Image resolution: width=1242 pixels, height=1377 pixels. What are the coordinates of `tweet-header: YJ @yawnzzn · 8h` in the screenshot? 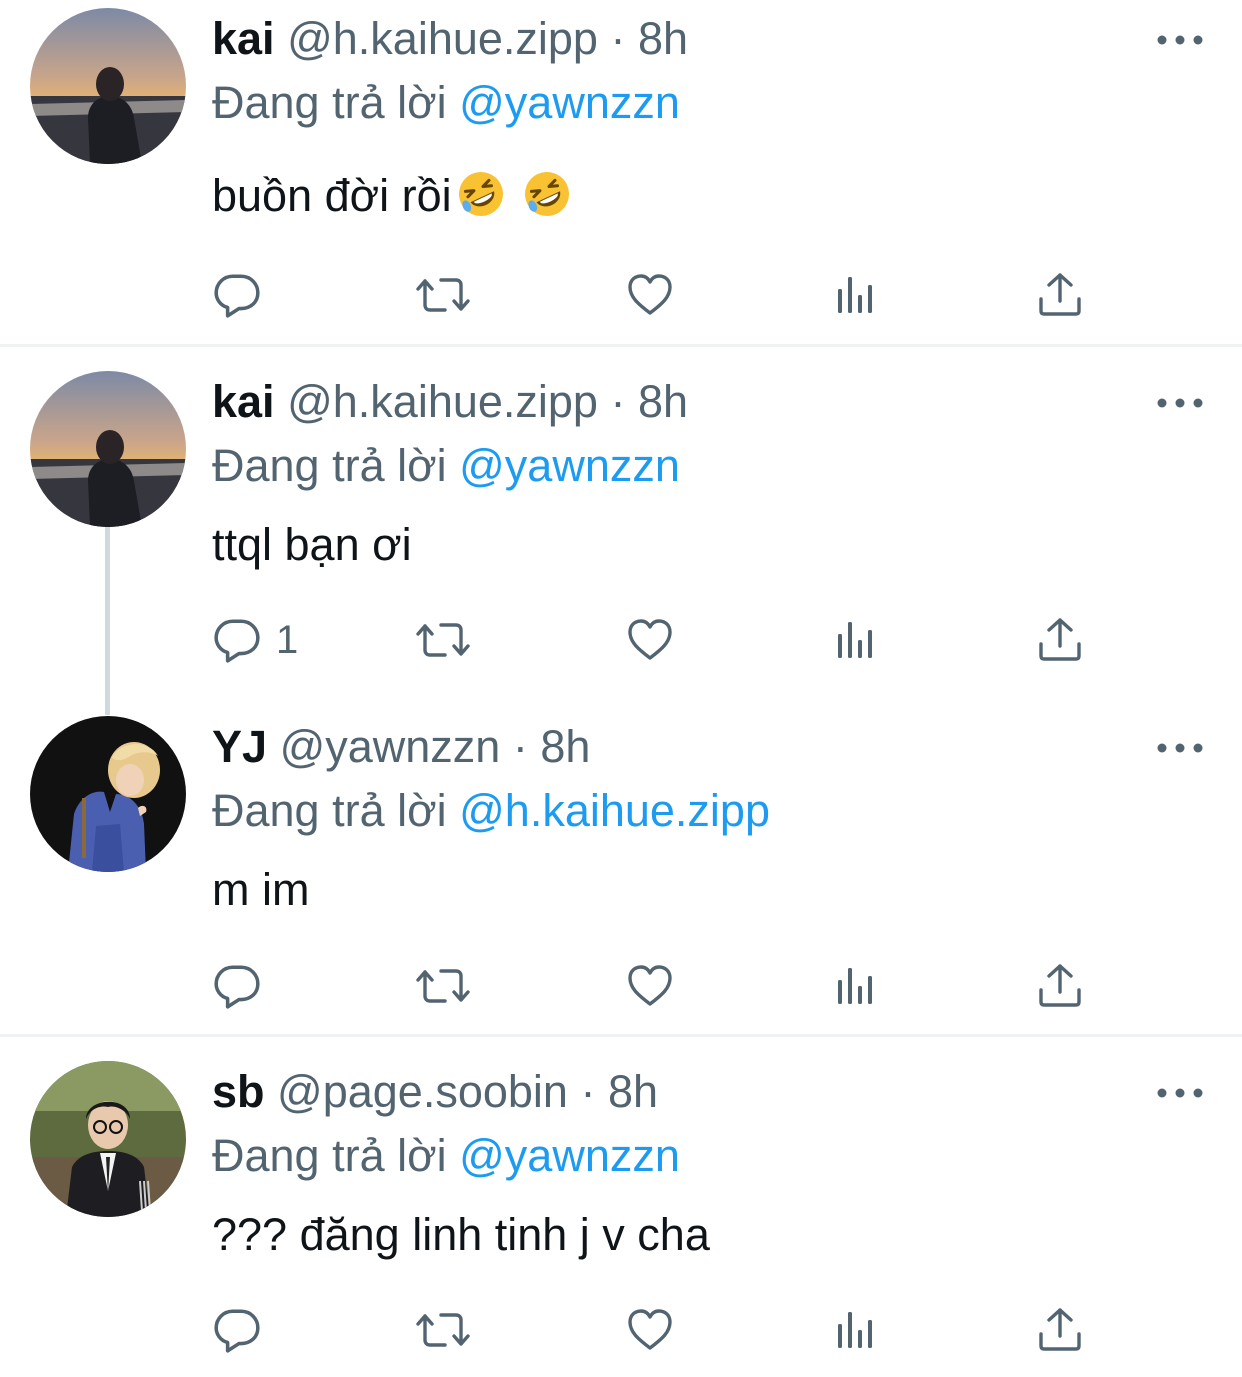 It's located at (401, 747).